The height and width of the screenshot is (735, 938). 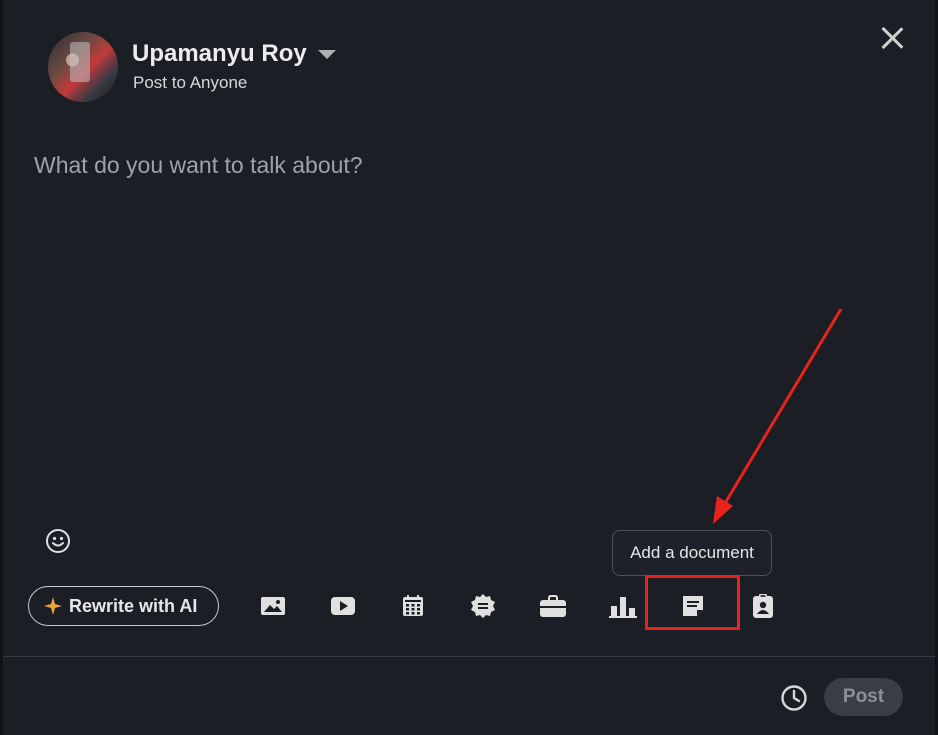 I want to click on create-poll-button, so click(x=623, y=606).